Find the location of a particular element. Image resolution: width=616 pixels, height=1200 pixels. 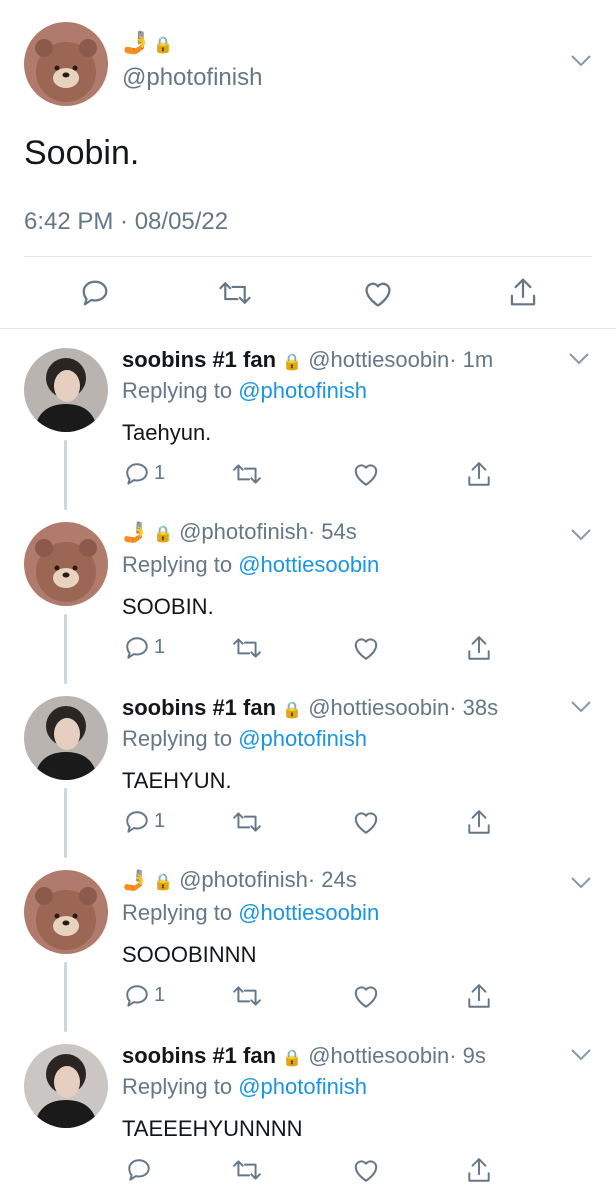

tweet-time: · 38s is located at coordinates (474, 707).